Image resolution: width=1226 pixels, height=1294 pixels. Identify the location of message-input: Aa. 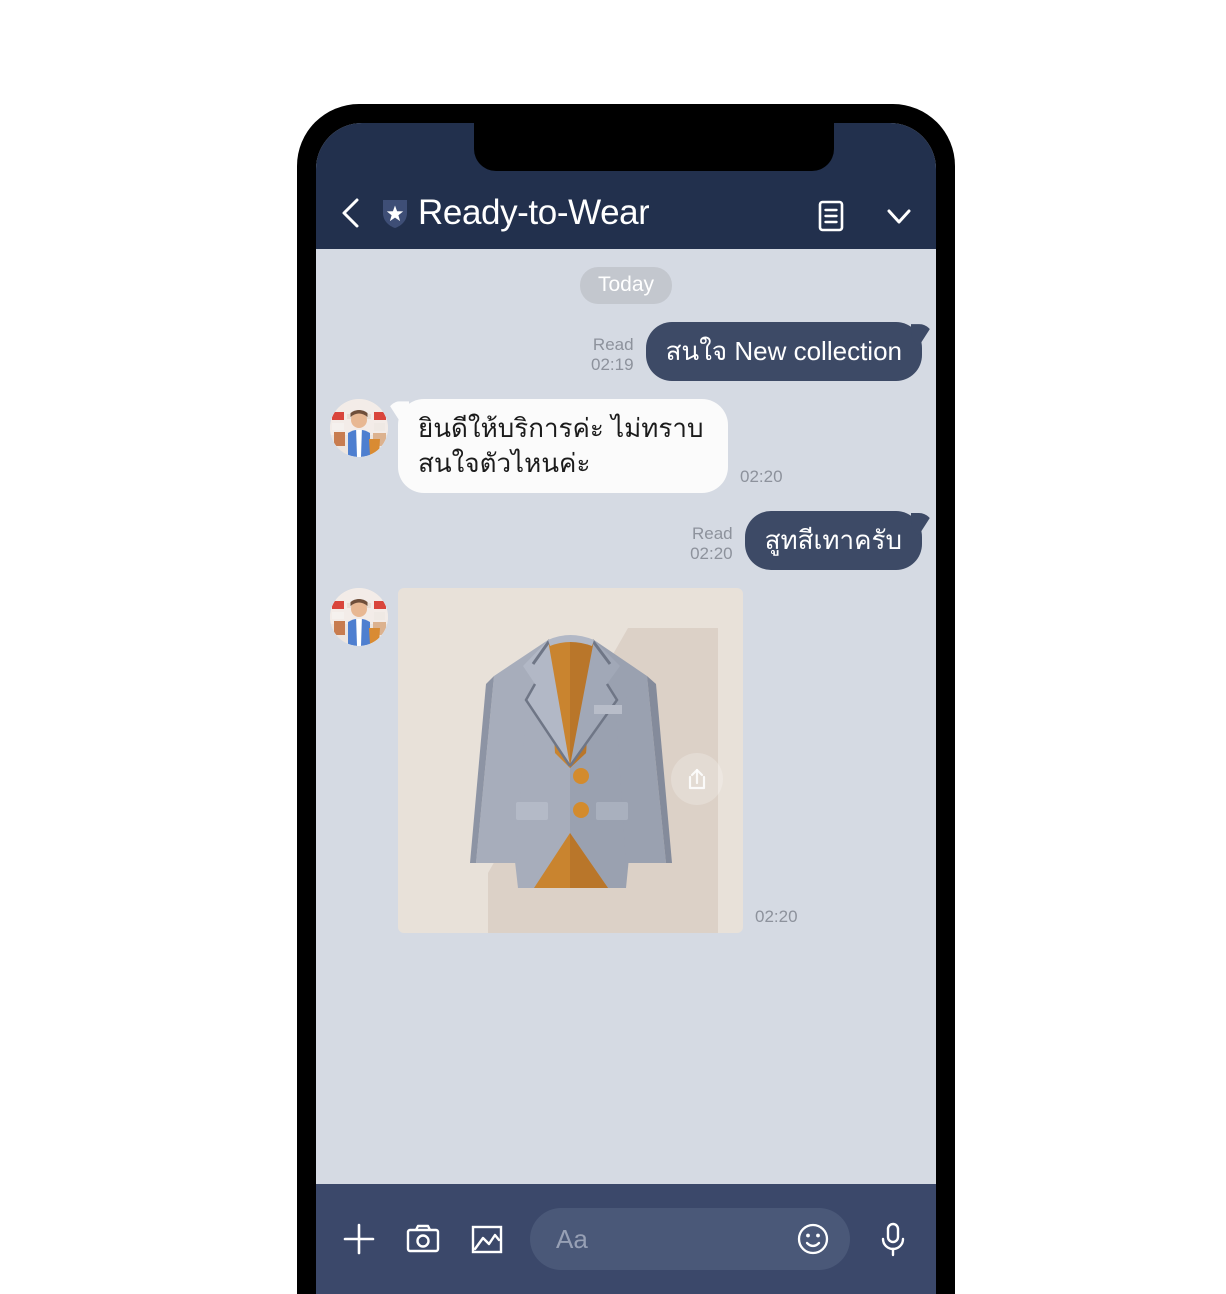
(690, 1239).